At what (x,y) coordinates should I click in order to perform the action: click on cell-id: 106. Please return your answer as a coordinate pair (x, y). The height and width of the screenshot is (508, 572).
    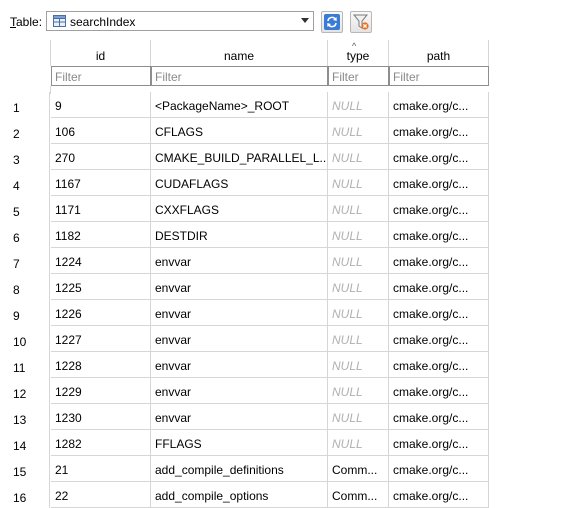
    Looking at the image, I should click on (101, 131).